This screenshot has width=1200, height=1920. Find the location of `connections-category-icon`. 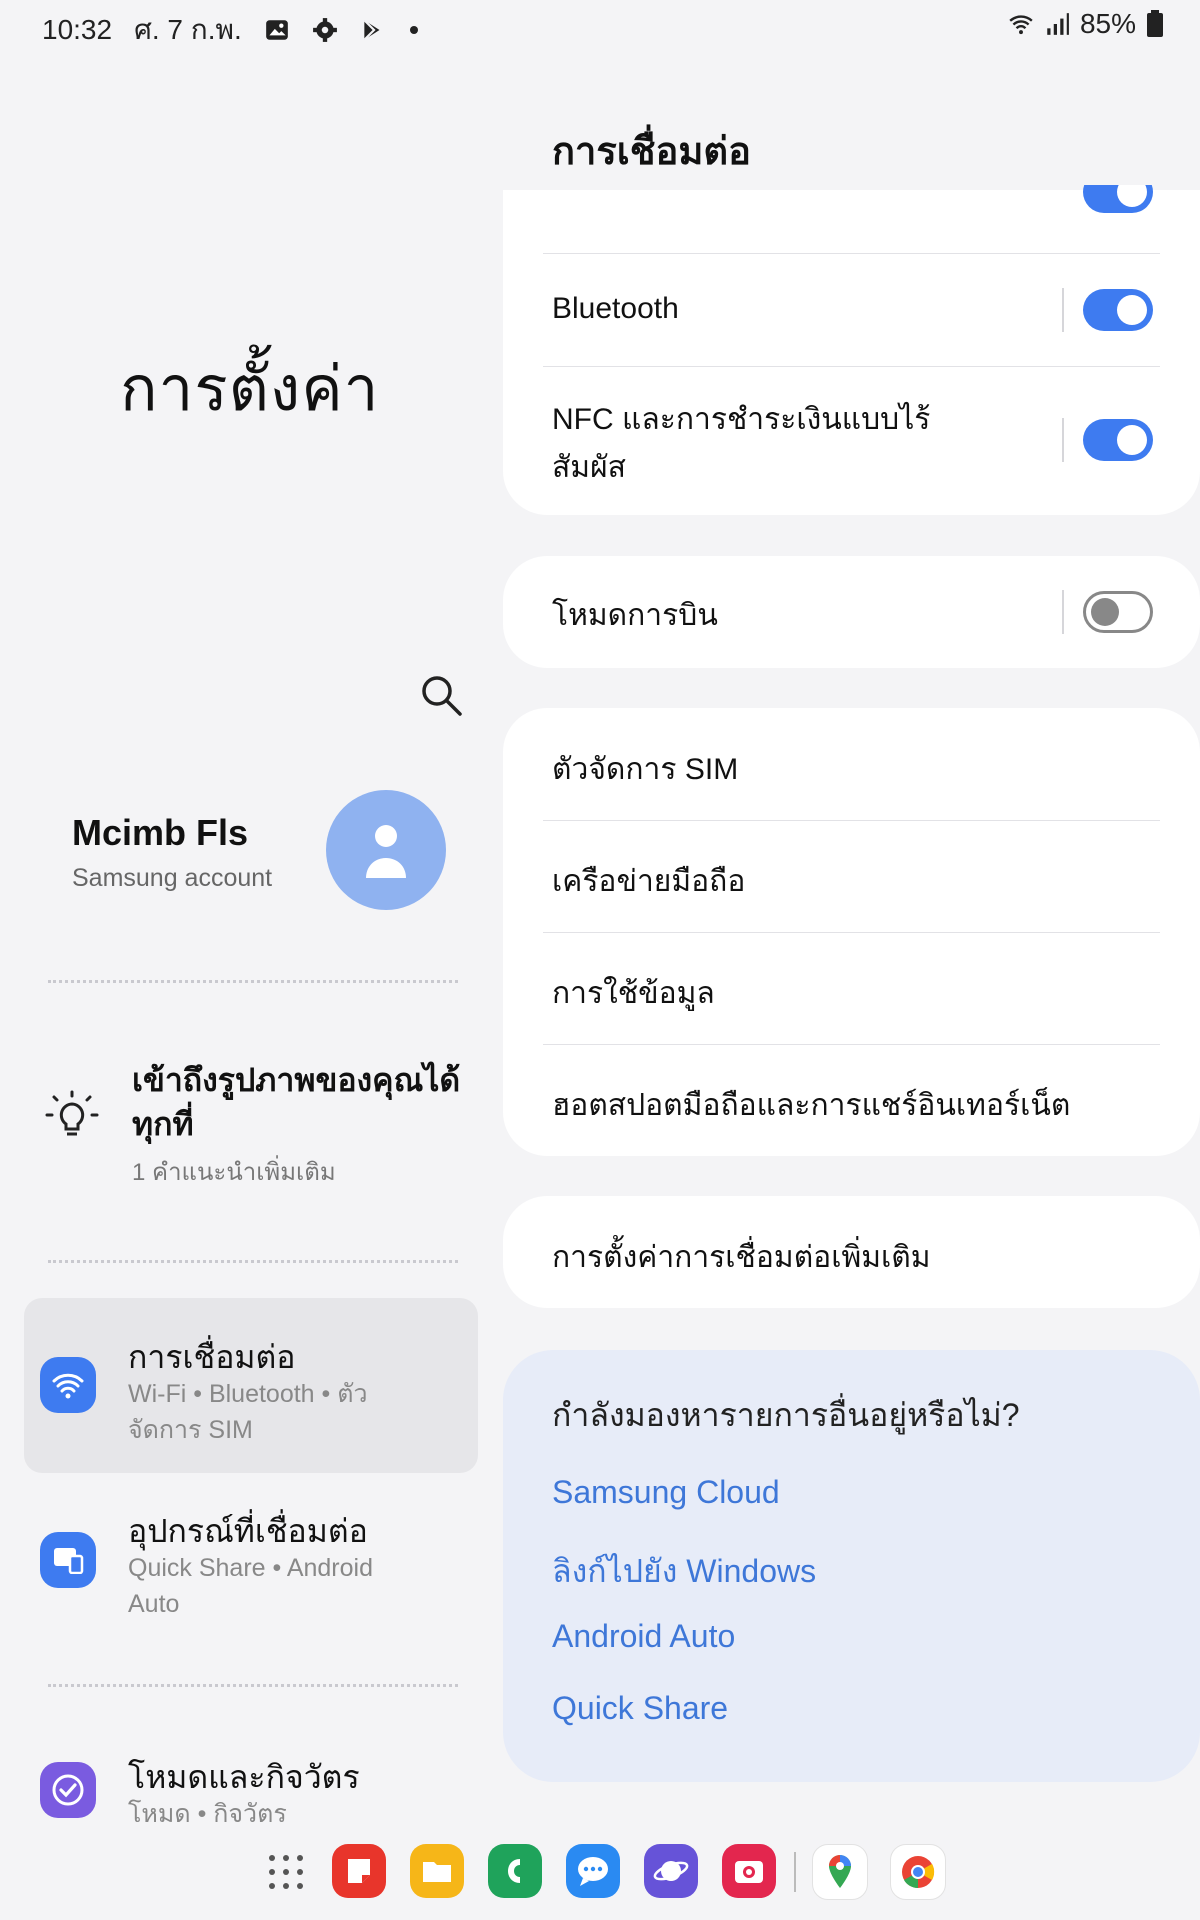

connections-category-icon is located at coordinates (68, 1385).